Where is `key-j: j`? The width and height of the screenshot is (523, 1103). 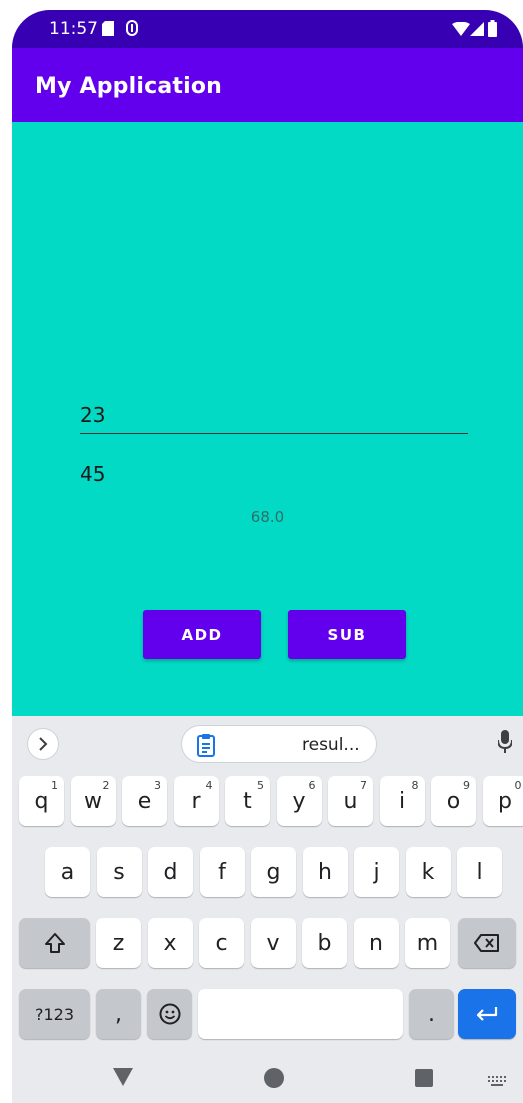 key-j: j is located at coordinates (376, 872).